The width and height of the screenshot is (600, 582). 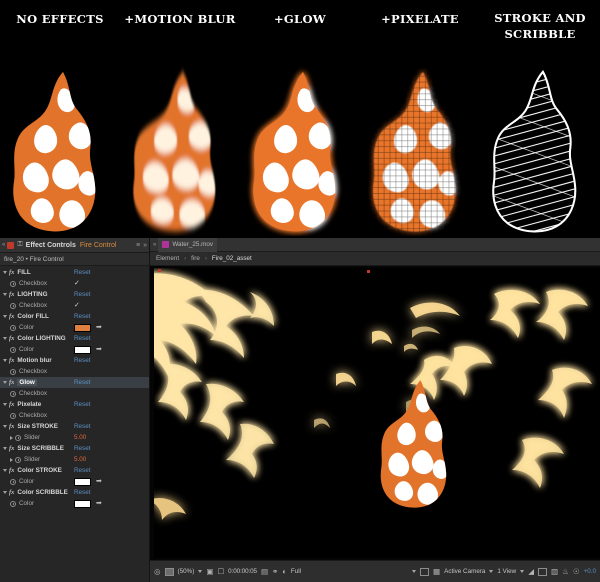 I want to click on grid-guides-icon: ☐, so click(x=220, y=572).